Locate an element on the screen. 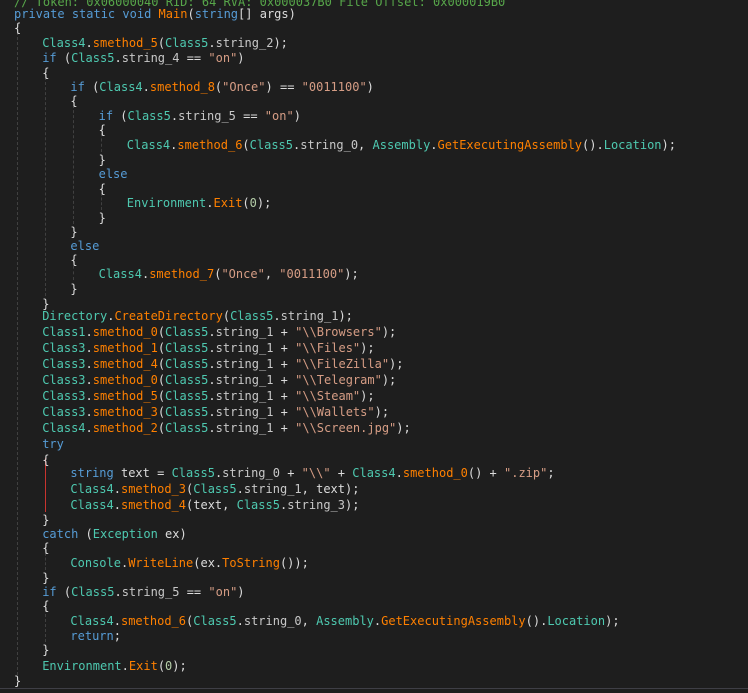 This screenshot has height=693, width=748. code-token: smethod_2 is located at coordinates (125, 428).